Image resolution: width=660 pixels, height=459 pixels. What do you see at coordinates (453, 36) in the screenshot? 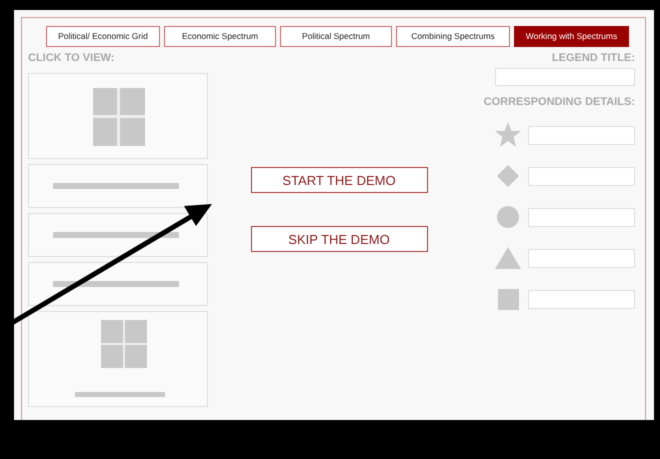
I see `tab: Combining Spectrums` at bounding box center [453, 36].